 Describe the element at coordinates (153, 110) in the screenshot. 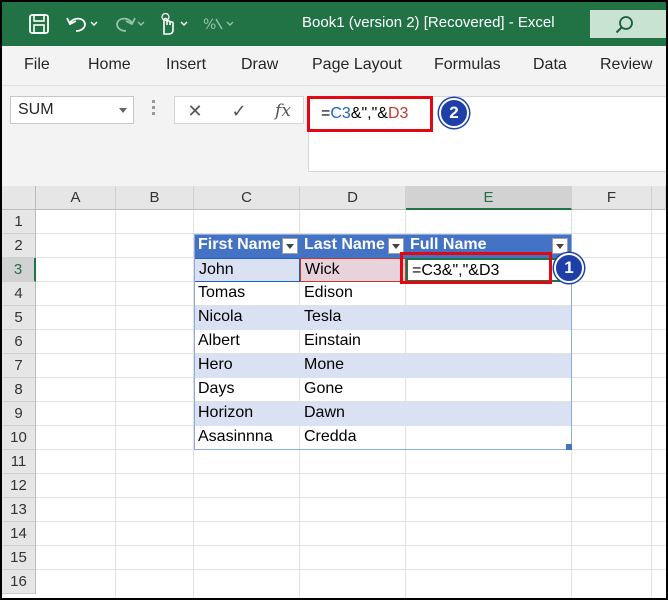

I see `formula-bar-grip` at that location.